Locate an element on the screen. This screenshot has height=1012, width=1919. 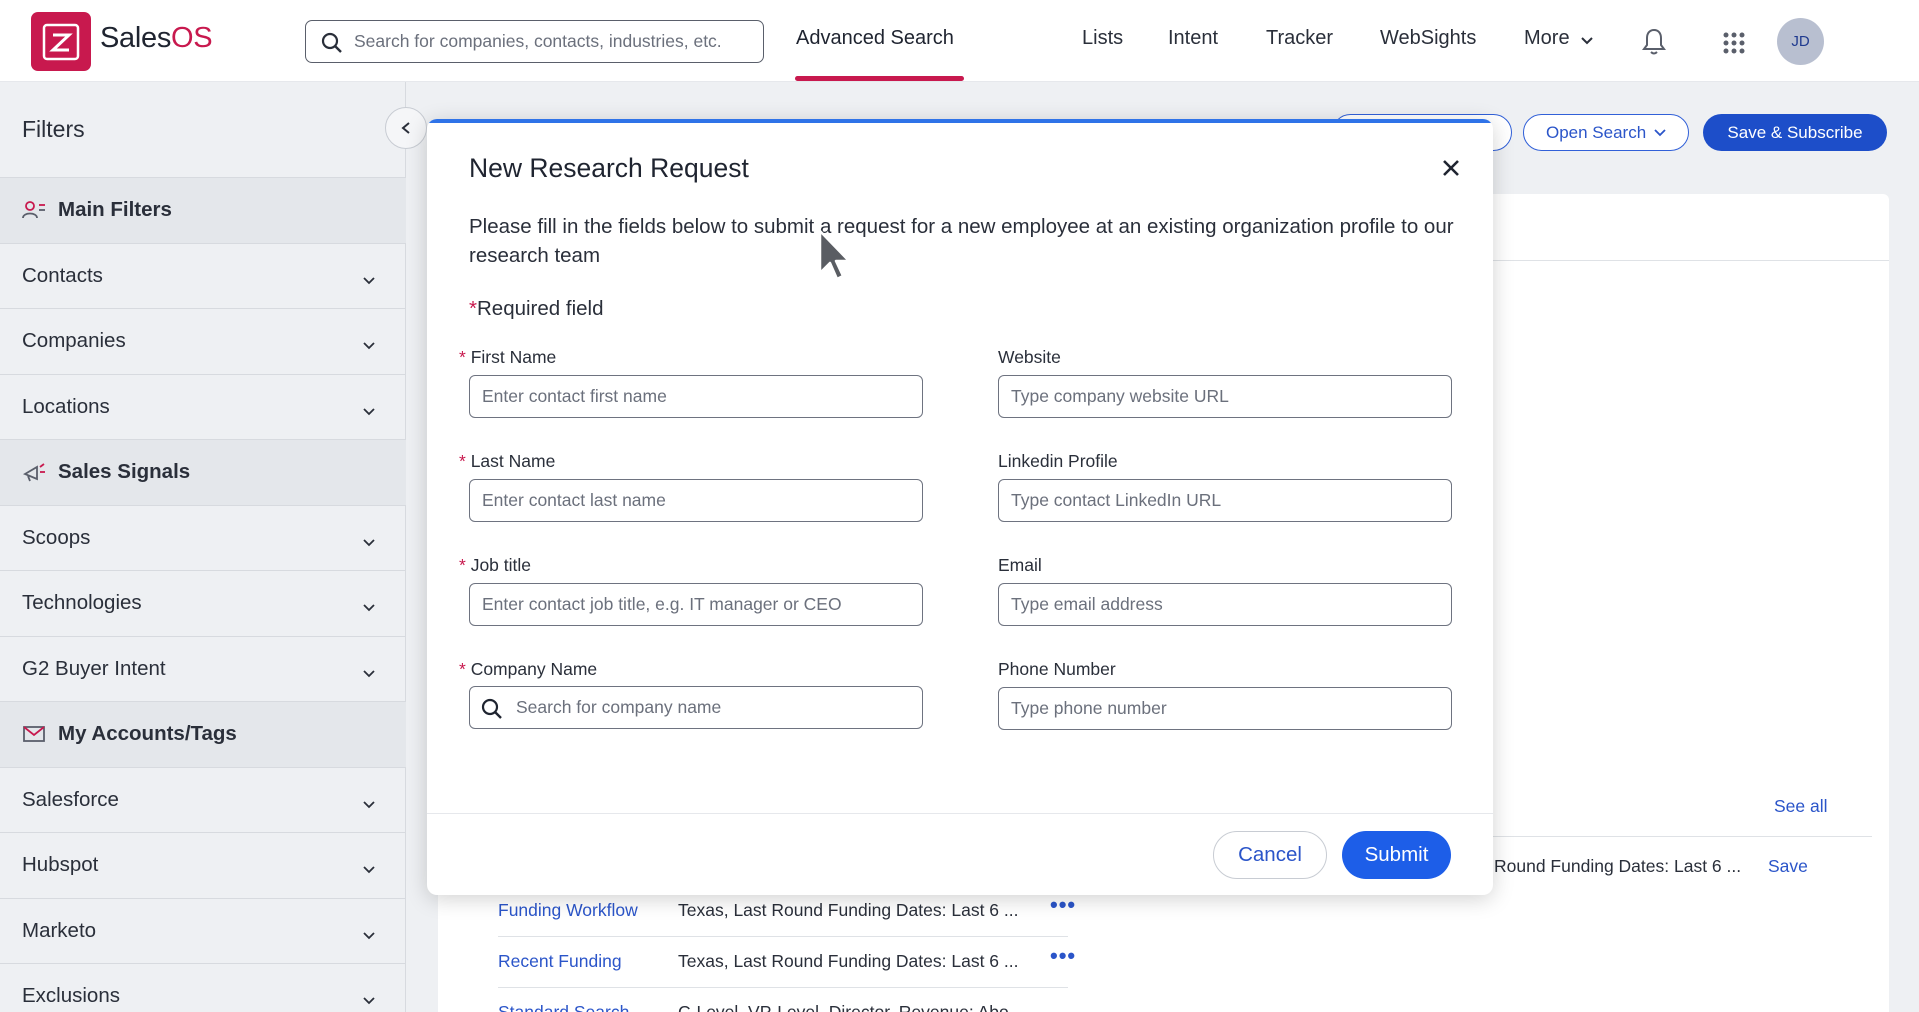
save-subscribe-button: Save & Subscribe is located at coordinates (1795, 132).